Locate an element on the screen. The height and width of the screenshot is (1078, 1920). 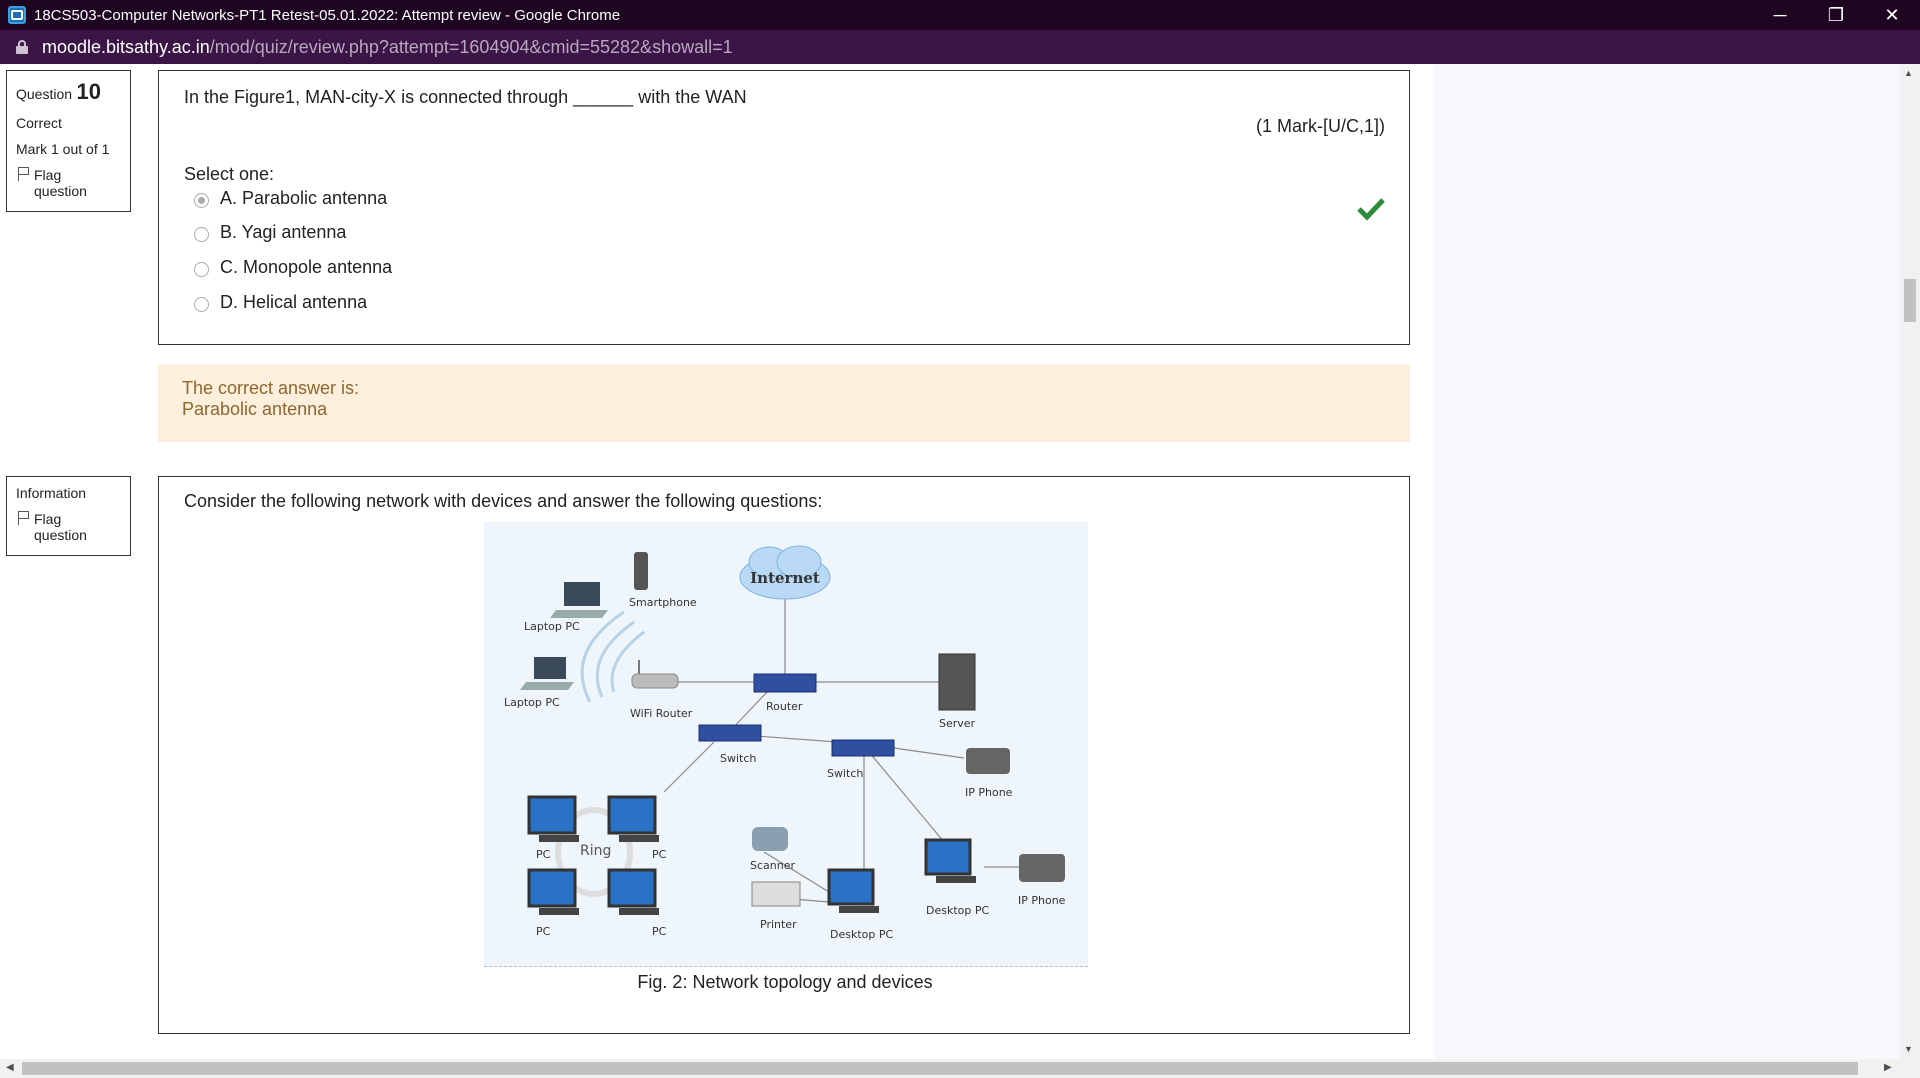
vertical-scrollbar: ▲ ▼ is located at coordinates (1910, 561).